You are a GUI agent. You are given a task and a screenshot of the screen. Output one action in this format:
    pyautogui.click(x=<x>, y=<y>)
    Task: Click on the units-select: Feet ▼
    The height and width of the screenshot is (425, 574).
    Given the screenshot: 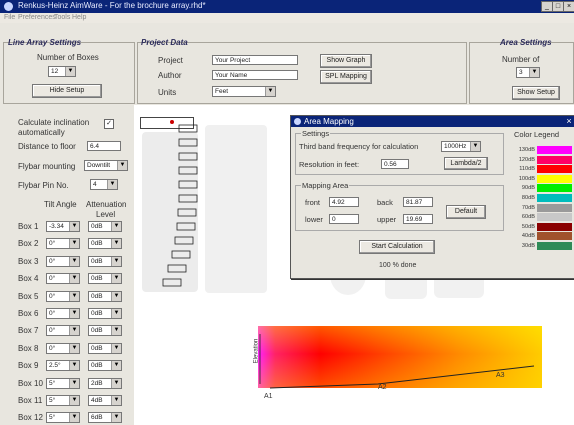 What is the action you would take?
    pyautogui.click(x=244, y=91)
    